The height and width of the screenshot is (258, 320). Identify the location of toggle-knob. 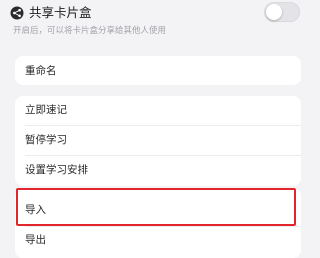
(274, 12).